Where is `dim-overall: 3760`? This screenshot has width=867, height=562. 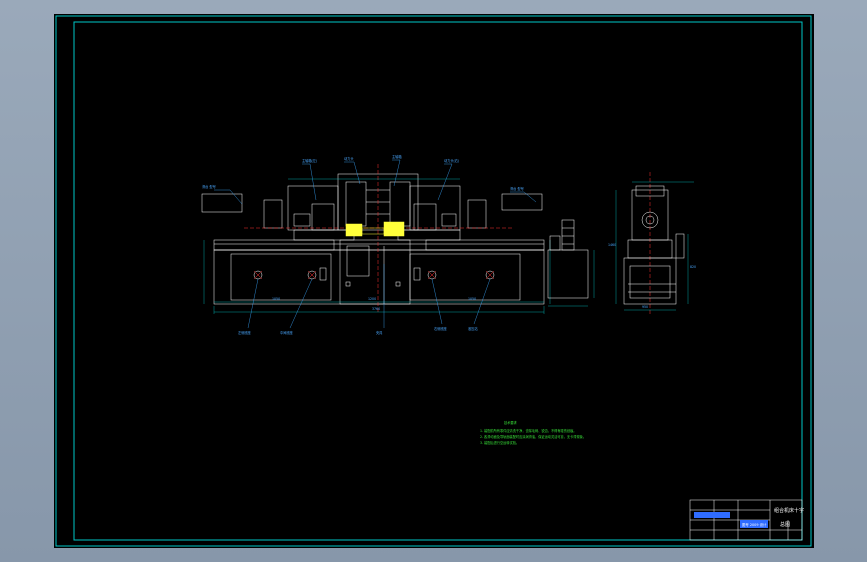 dim-overall: 3760 is located at coordinates (376, 309).